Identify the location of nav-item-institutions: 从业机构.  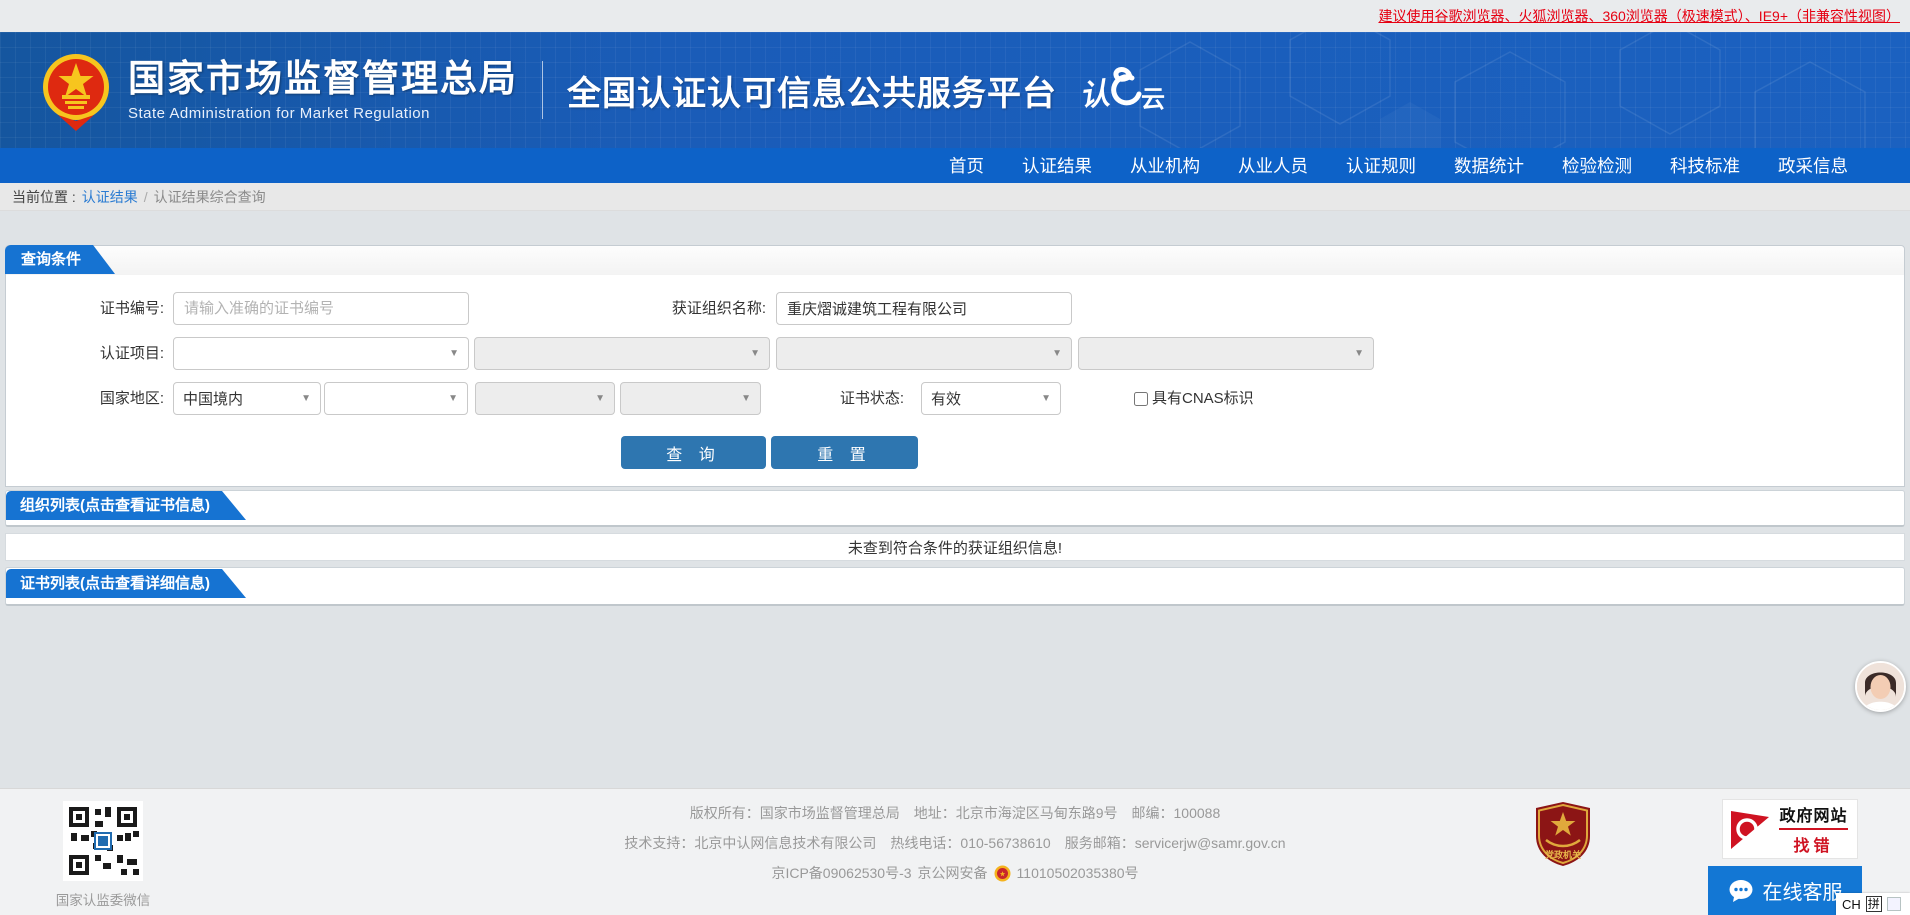
(1165, 165).